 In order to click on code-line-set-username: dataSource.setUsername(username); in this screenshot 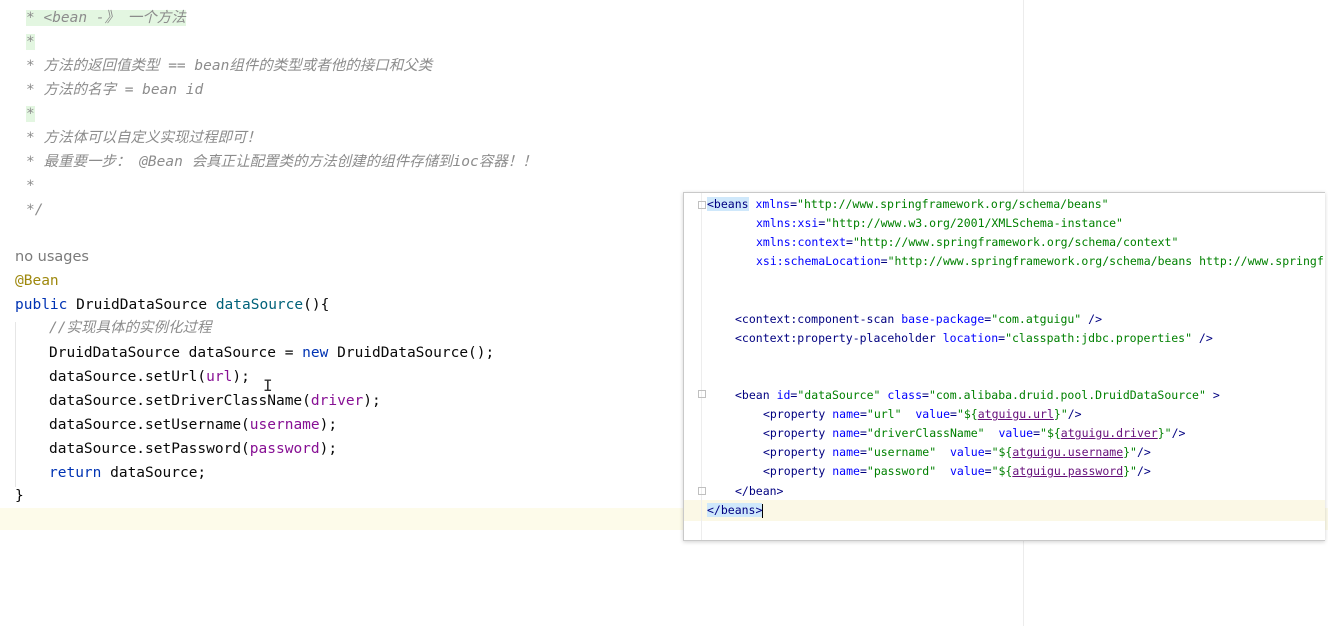, I will do `click(193, 425)`.